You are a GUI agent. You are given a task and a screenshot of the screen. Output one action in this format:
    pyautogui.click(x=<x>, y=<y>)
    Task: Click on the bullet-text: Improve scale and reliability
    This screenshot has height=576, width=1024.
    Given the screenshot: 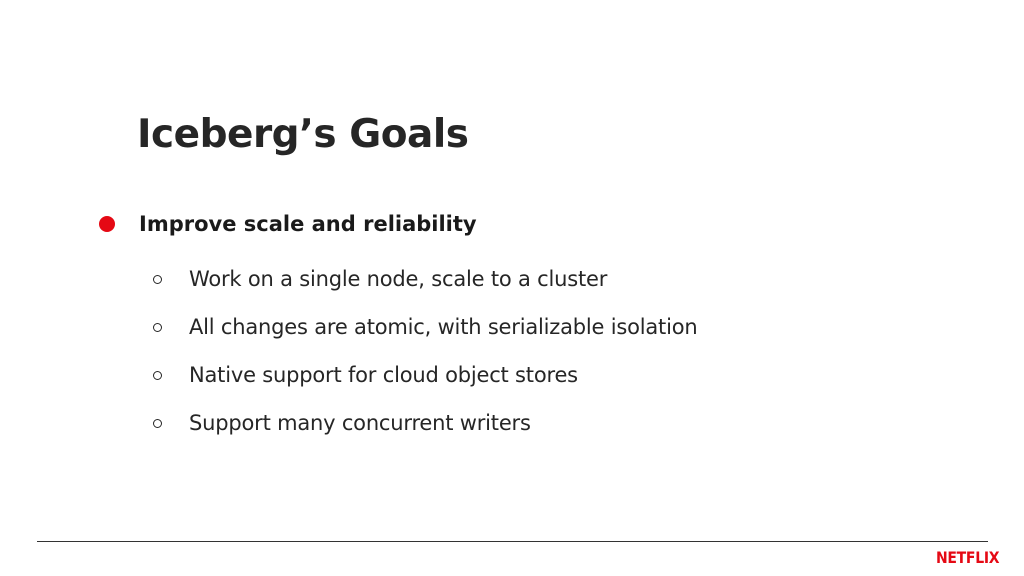 What is the action you would take?
    pyautogui.click(x=308, y=224)
    